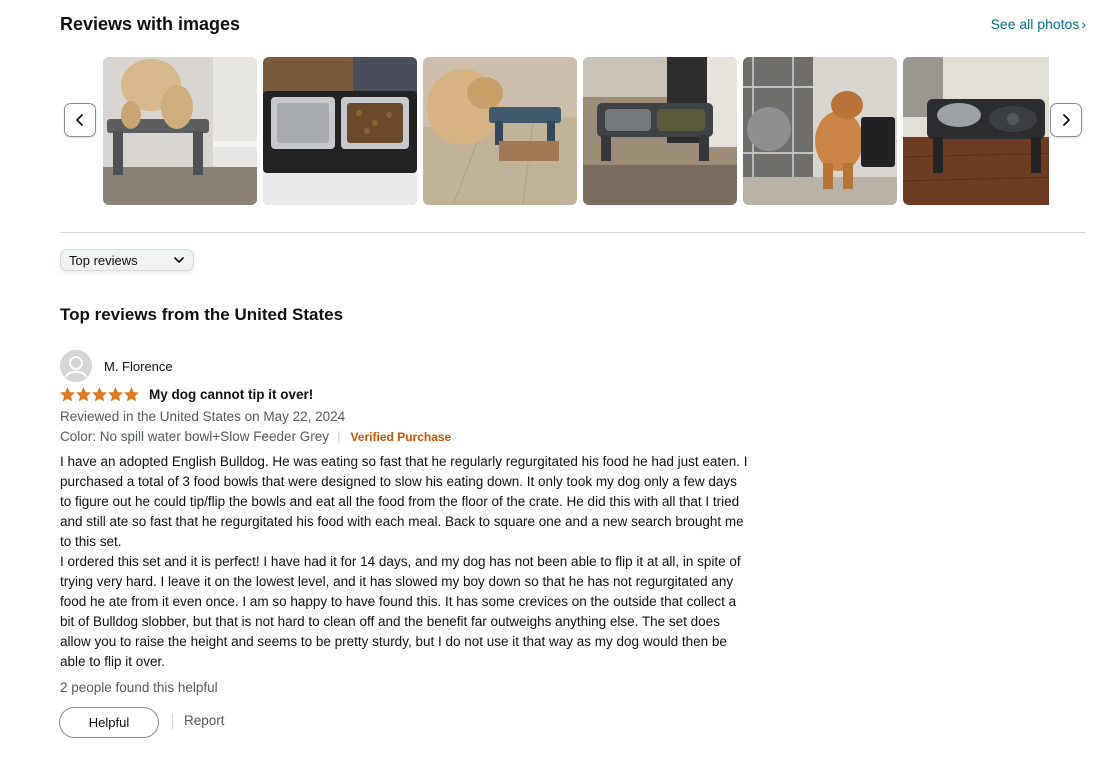 The height and width of the screenshot is (760, 1120). I want to click on reviewer-profile: M. Florence, so click(116, 366).